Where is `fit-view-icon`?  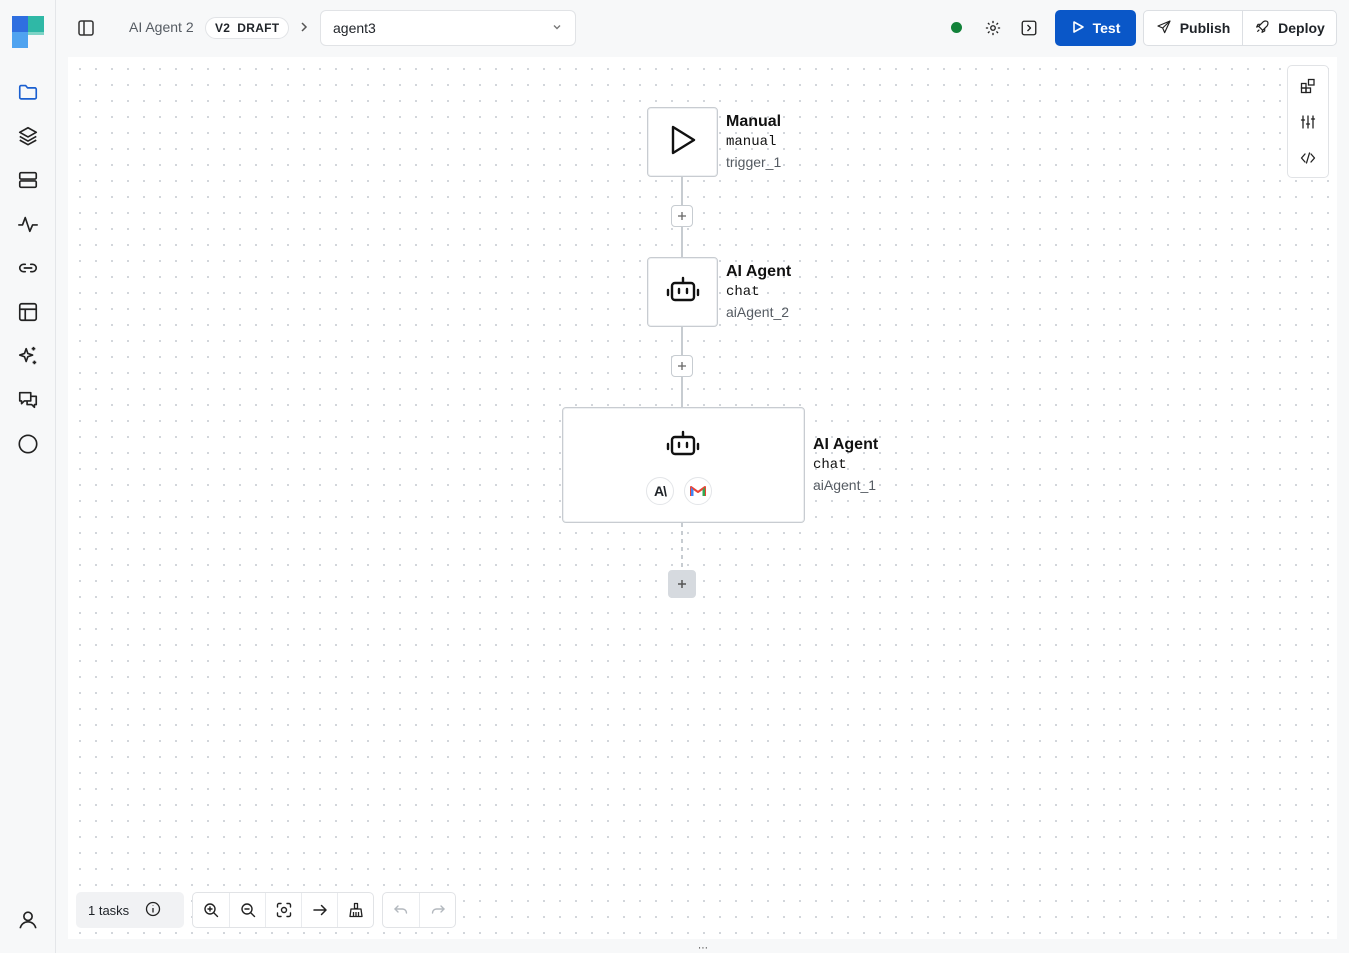 fit-view-icon is located at coordinates (283, 910).